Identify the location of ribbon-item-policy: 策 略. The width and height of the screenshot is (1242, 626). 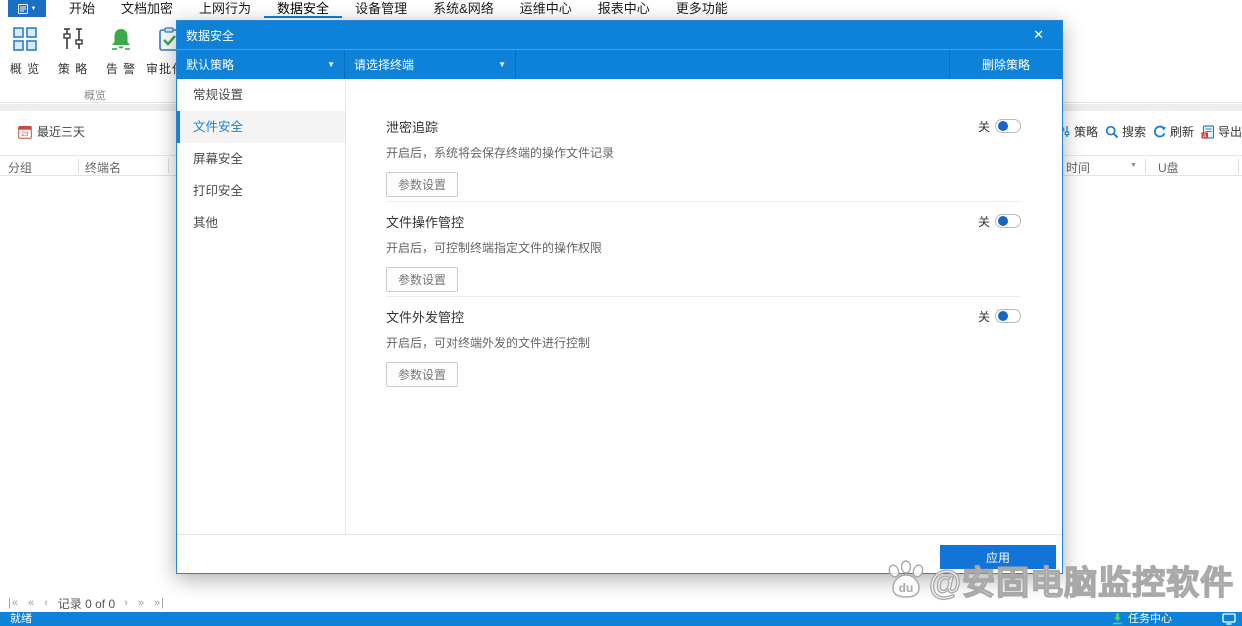
(73, 50).